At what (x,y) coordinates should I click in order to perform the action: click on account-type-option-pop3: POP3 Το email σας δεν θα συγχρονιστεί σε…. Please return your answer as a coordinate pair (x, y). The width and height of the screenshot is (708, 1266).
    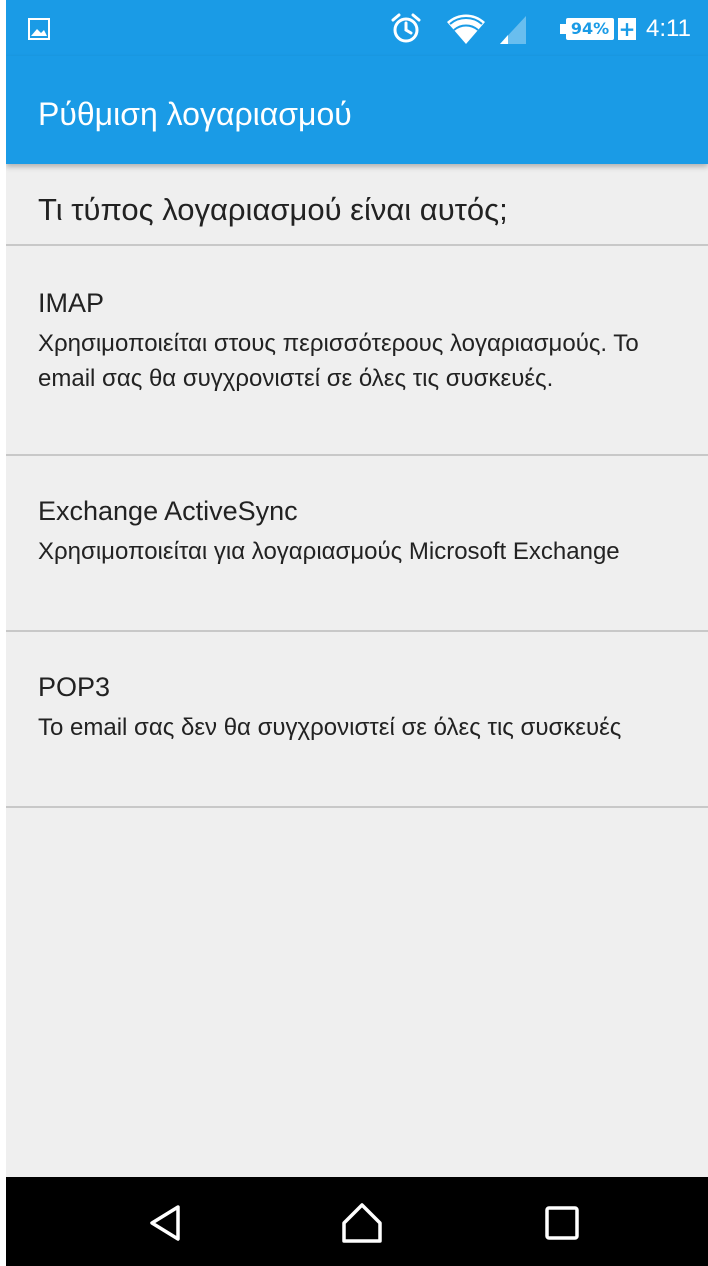
    Looking at the image, I should click on (357, 719).